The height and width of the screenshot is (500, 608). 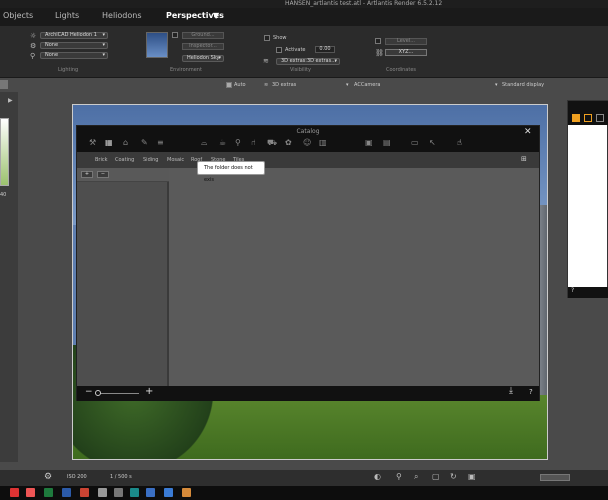 I want to click on picture-icon: ▤, so click(x=387, y=142).